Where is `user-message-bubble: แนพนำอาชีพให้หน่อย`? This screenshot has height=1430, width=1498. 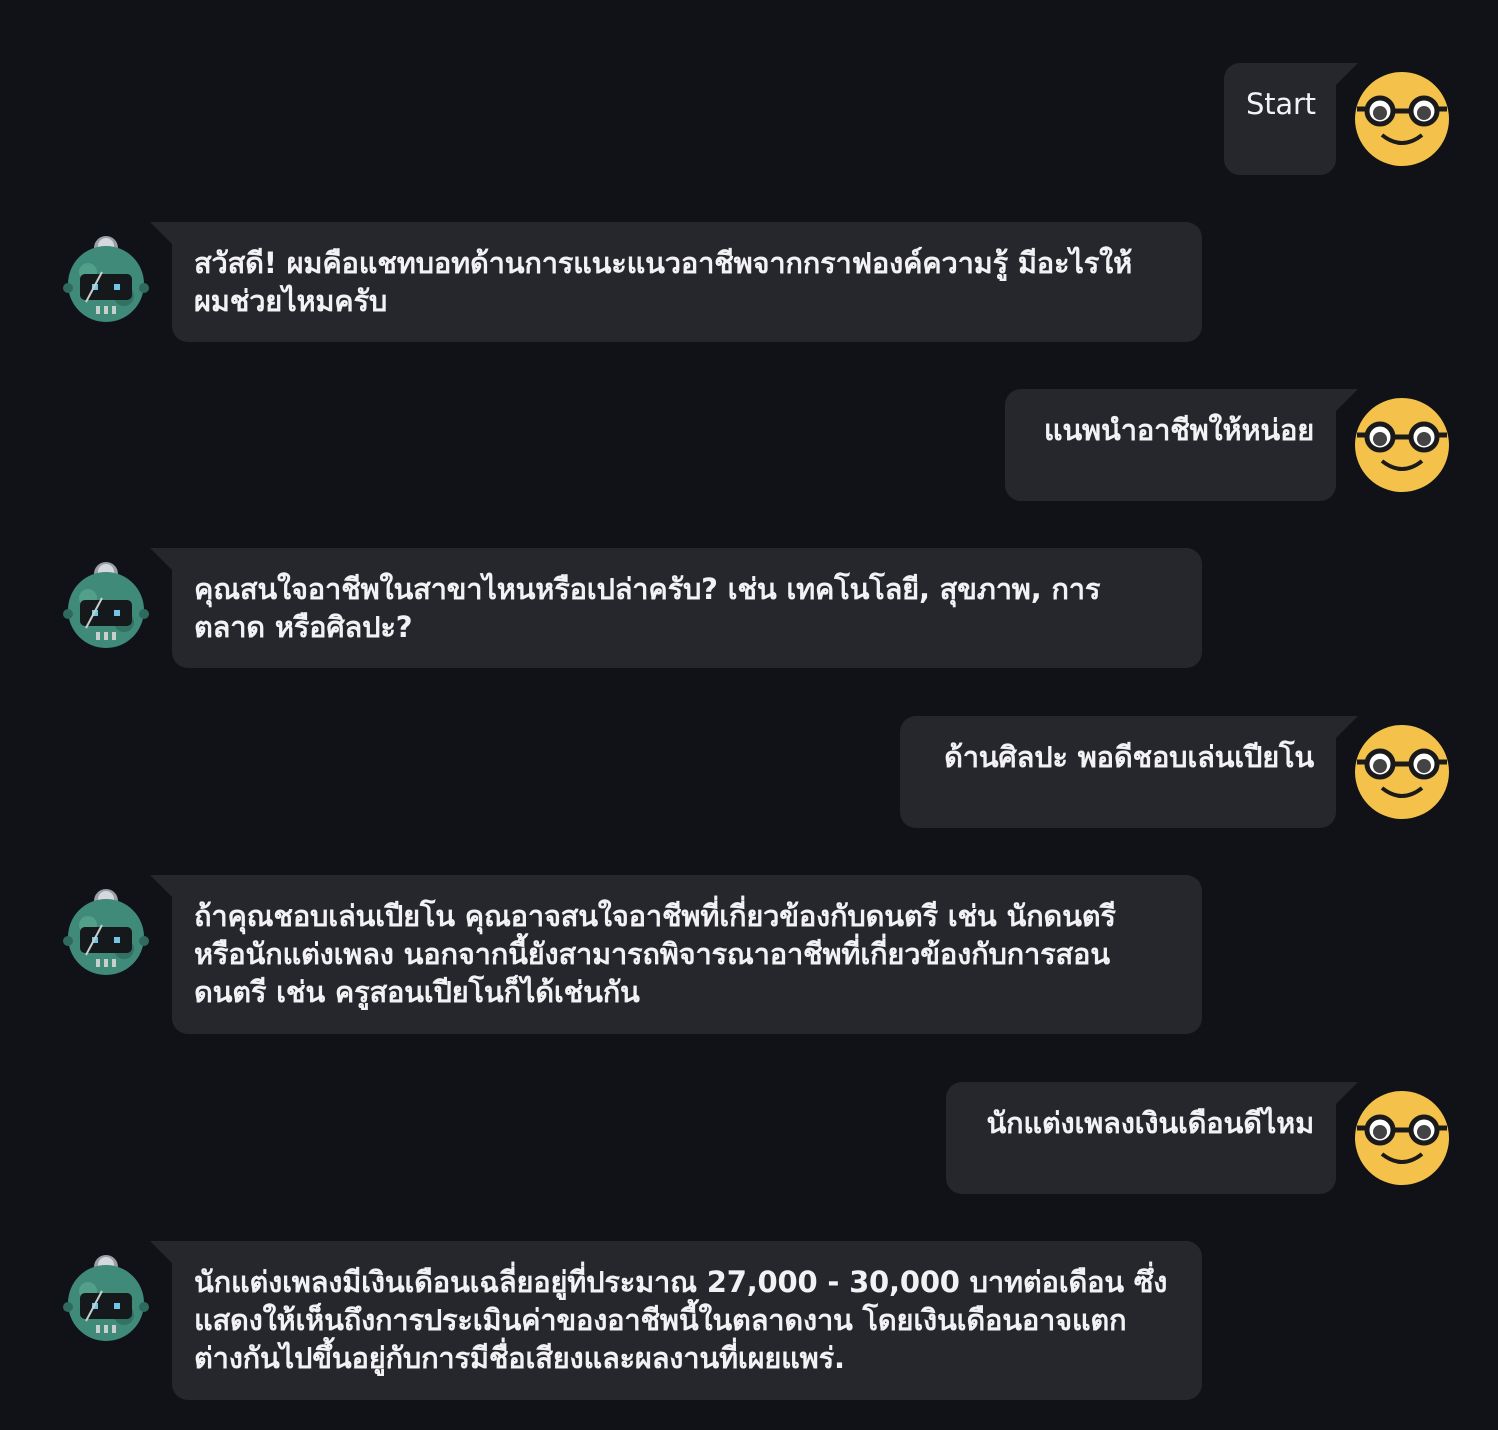 user-message-bubble: แนพนำอาชีพให้หน่อย is located at coordinates (1181, 445).